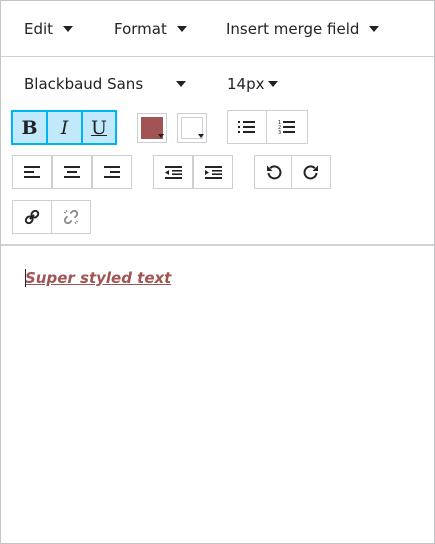 Image resolution: width=435 pixels, height=544 pixels. What do you see at coordinates (217, 29) in the screenshot?
I see `menubar: Edit Format Insert merge field` at bounding box center [217, 29].